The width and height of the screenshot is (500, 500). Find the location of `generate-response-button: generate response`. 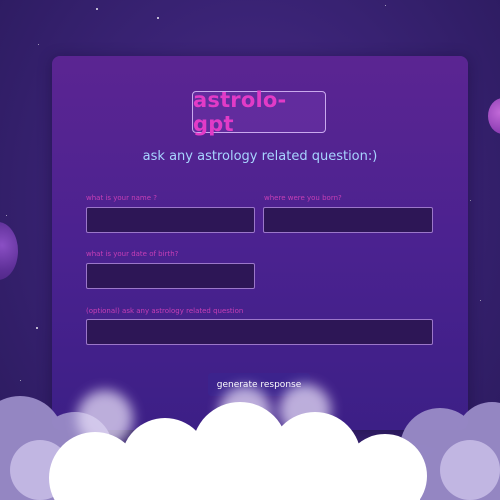

generate-response-button: generate response is located at coordinates (259, 384).